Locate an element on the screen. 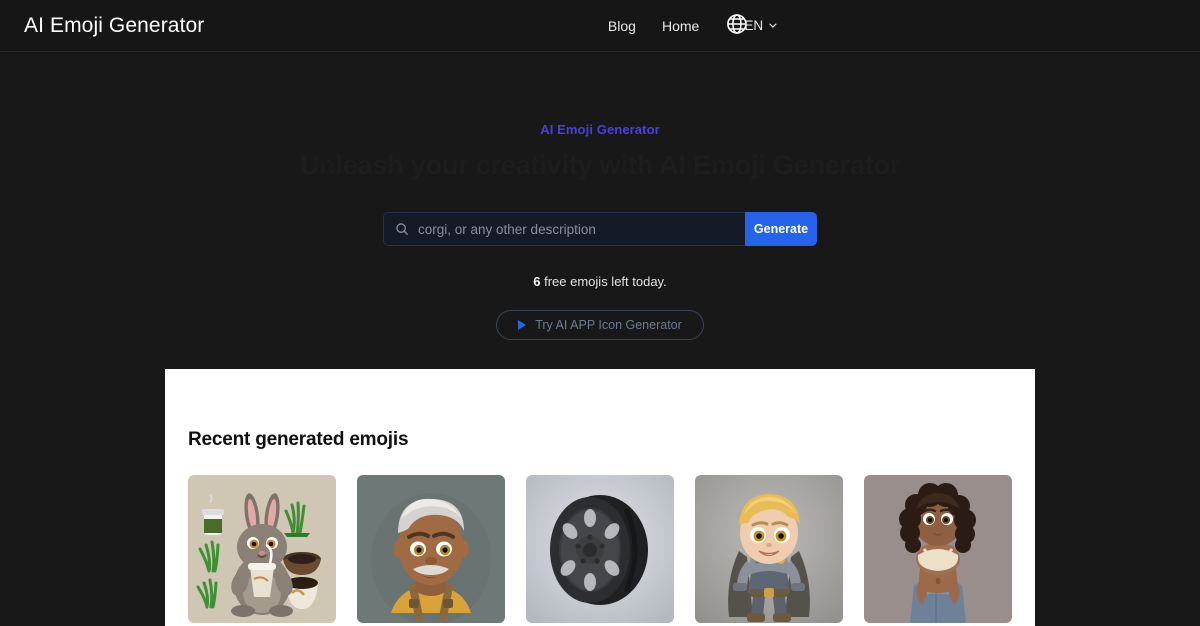 The width and height of the screenshot is (1200, 626). search-field-wrapper is located at coordinates (564, 229).